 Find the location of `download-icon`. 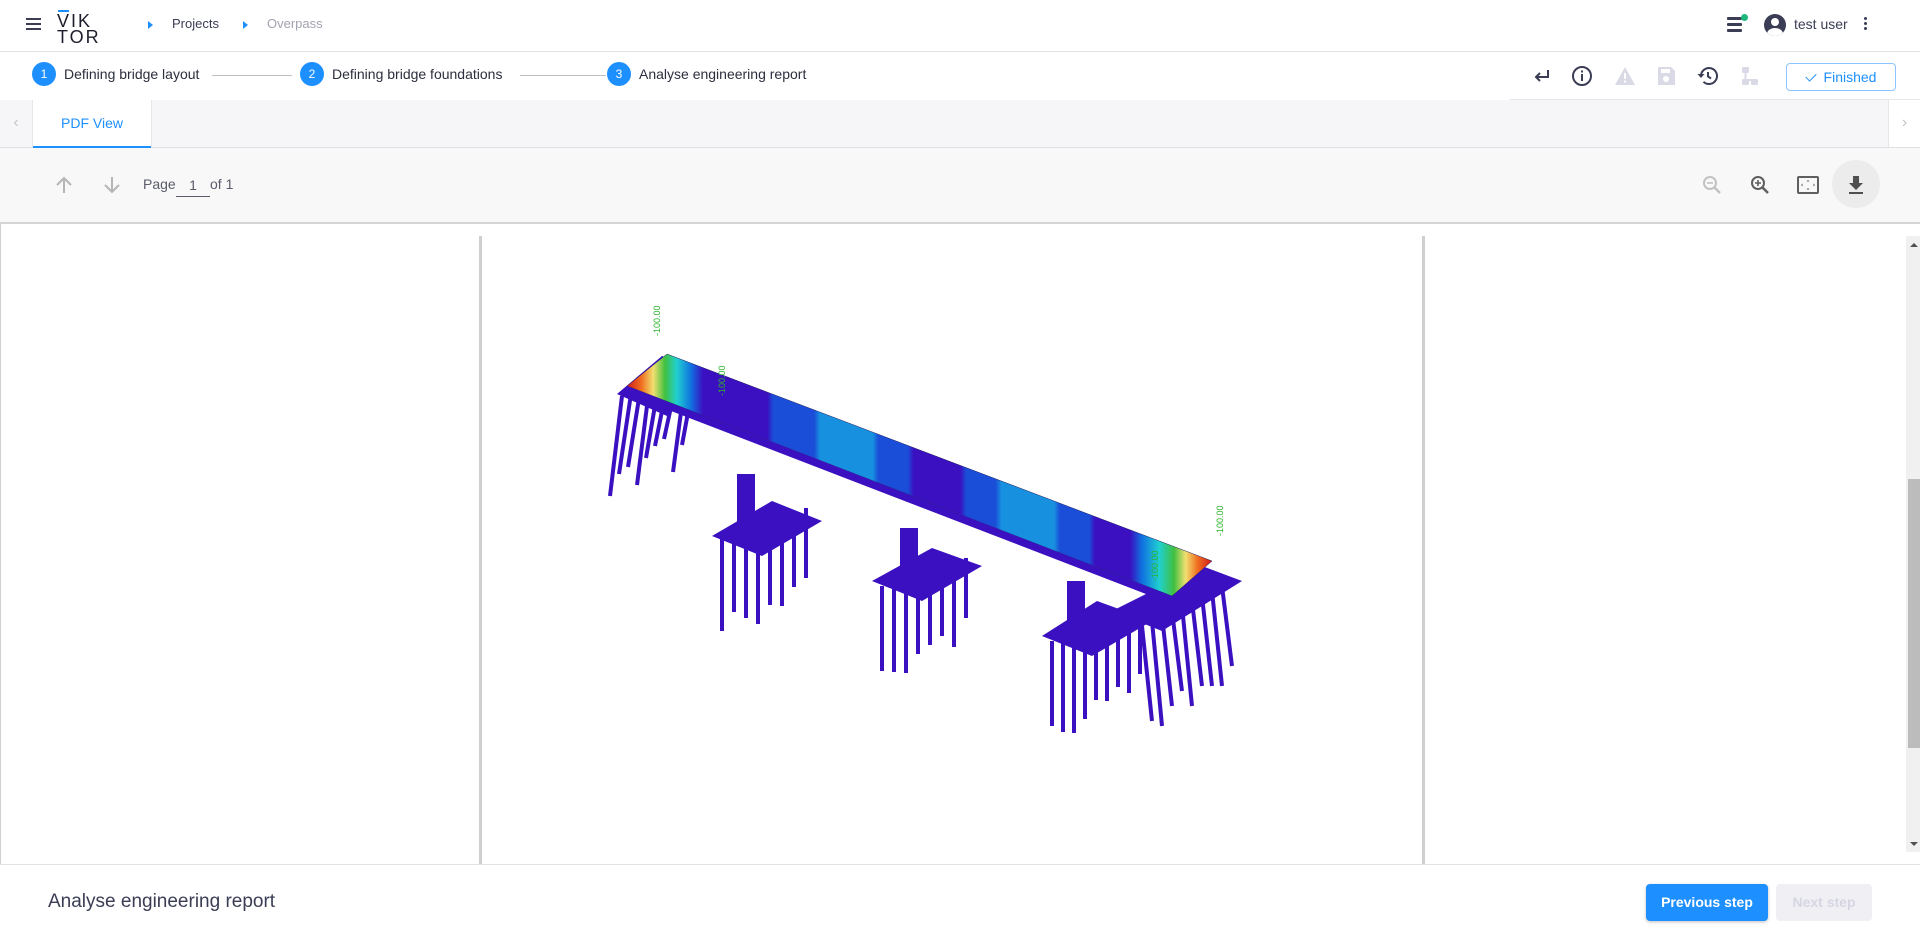

download-icon is located at coordinates (1856, 185).